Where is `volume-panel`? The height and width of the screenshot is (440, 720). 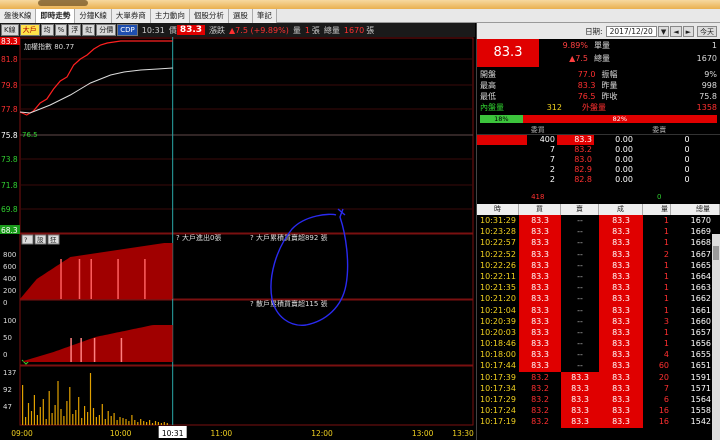 volume-panel is located at coordinates (95, 399).